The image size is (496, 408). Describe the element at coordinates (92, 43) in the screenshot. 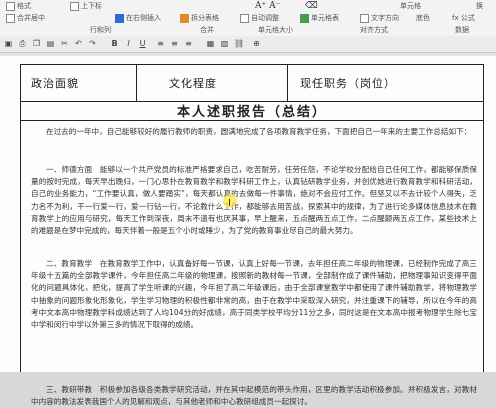

I see `redo-icon: ↷` at that location.